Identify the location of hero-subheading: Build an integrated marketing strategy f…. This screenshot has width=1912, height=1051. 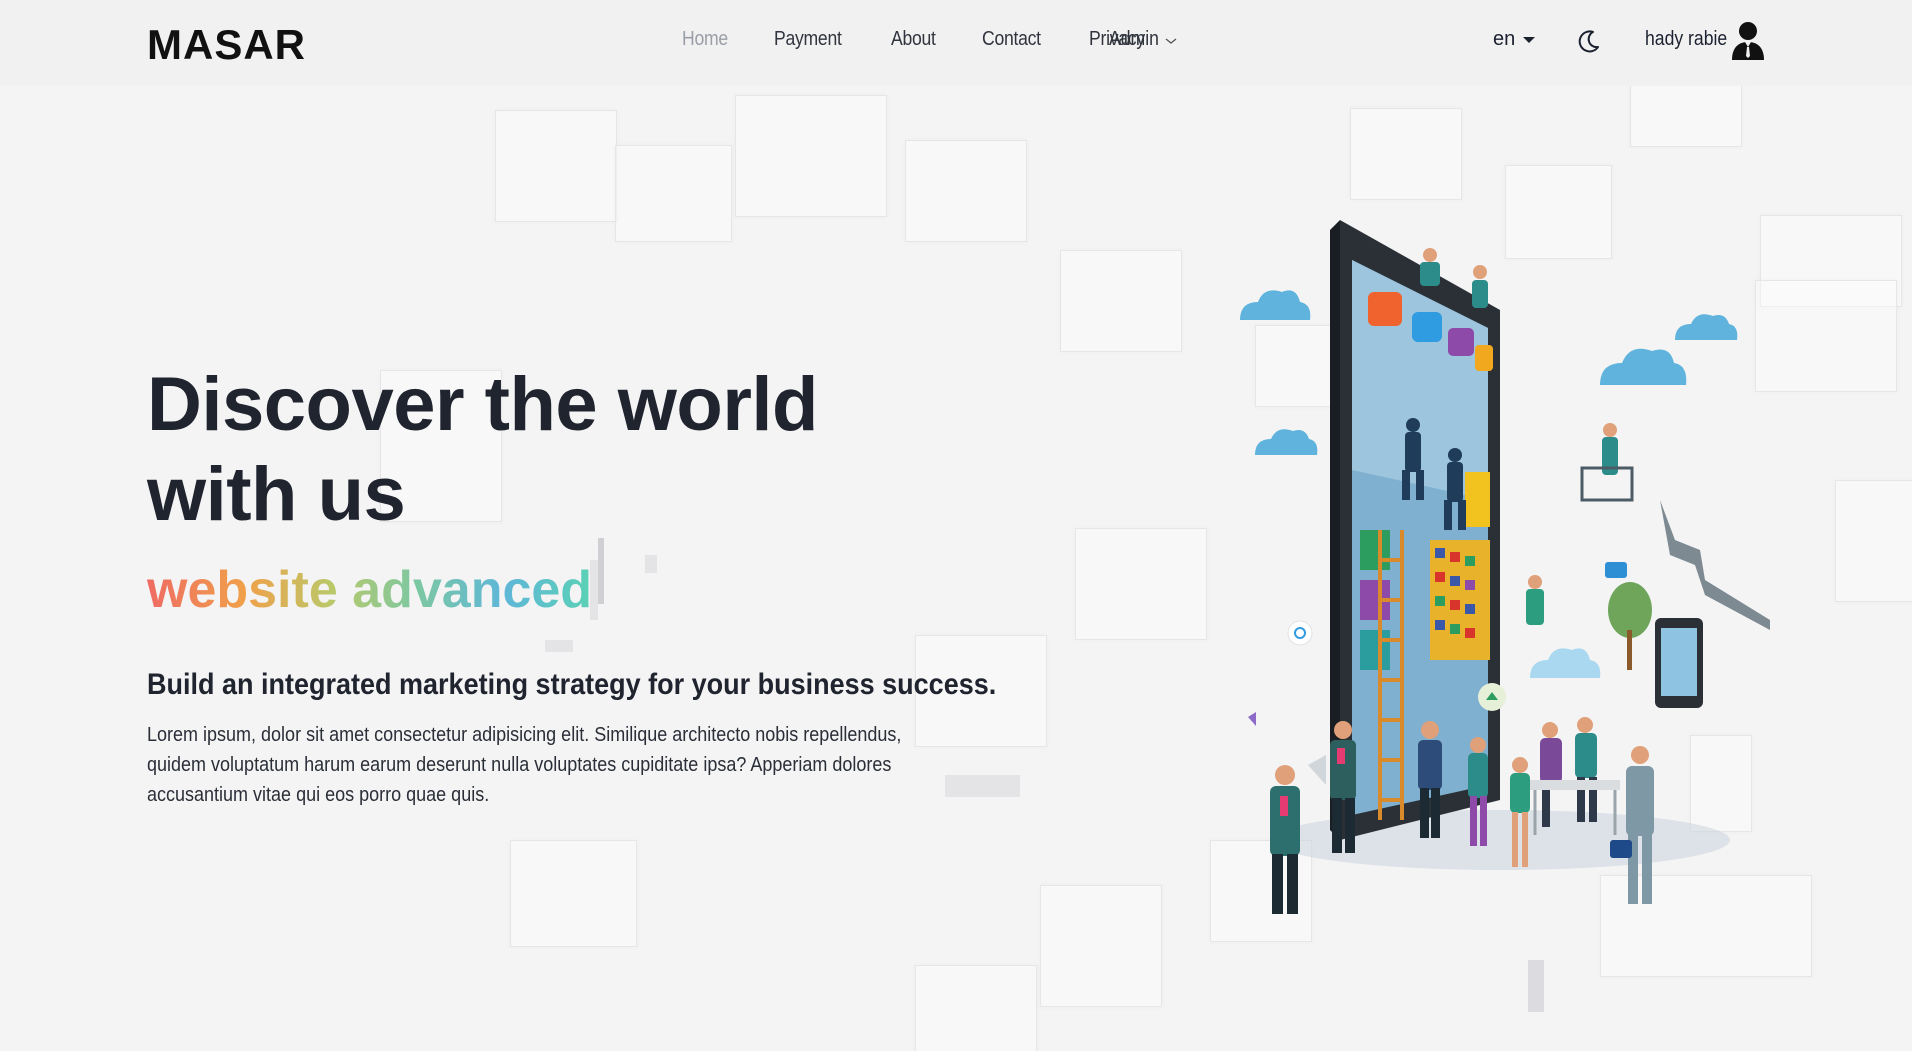
(572, 684).